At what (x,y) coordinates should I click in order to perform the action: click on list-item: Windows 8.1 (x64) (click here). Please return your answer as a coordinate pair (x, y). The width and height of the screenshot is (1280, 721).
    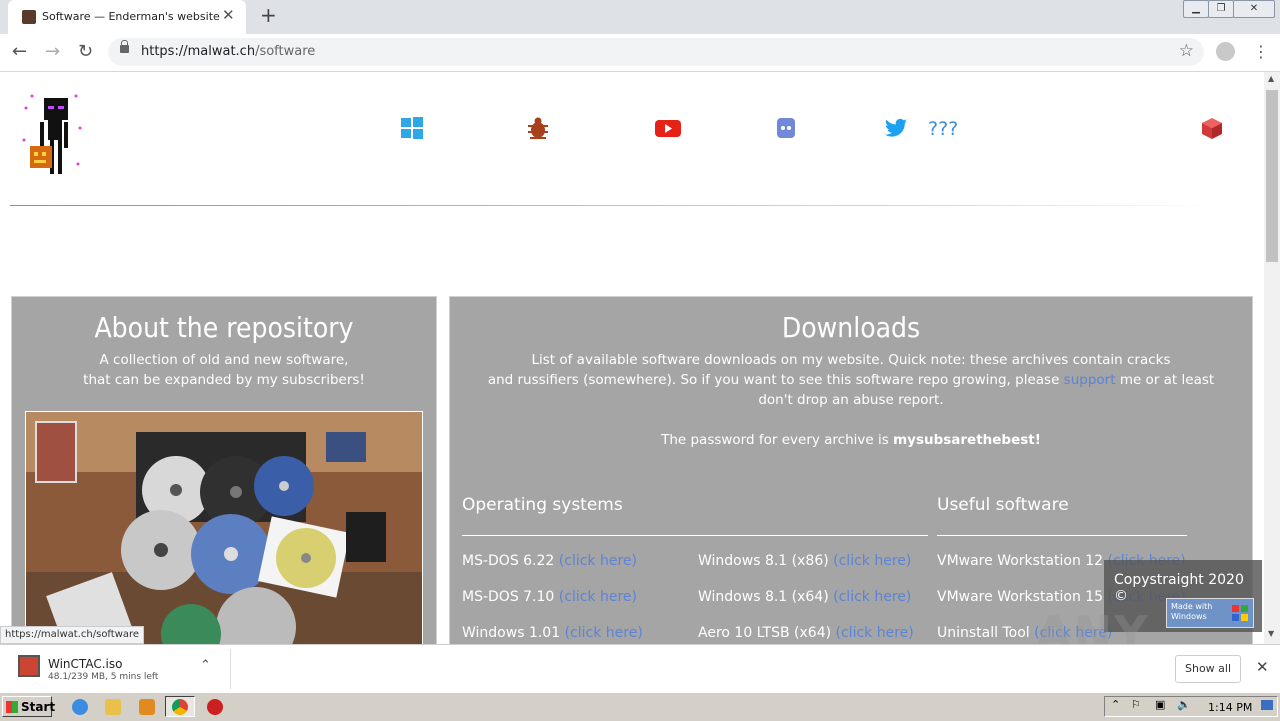
    Looking at the image, I should click on (805, 597).